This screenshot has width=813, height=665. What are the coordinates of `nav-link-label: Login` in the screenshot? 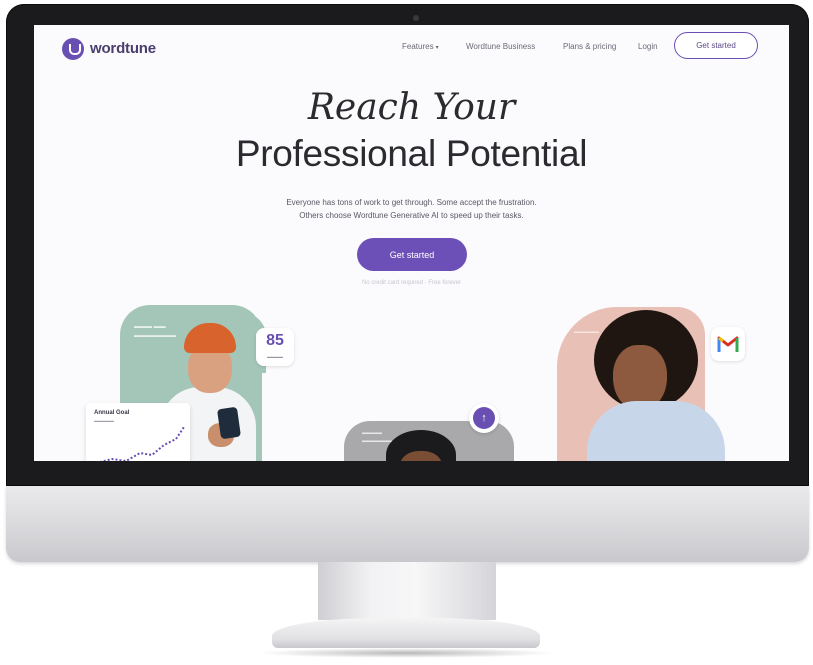 It's located at (648, 46).